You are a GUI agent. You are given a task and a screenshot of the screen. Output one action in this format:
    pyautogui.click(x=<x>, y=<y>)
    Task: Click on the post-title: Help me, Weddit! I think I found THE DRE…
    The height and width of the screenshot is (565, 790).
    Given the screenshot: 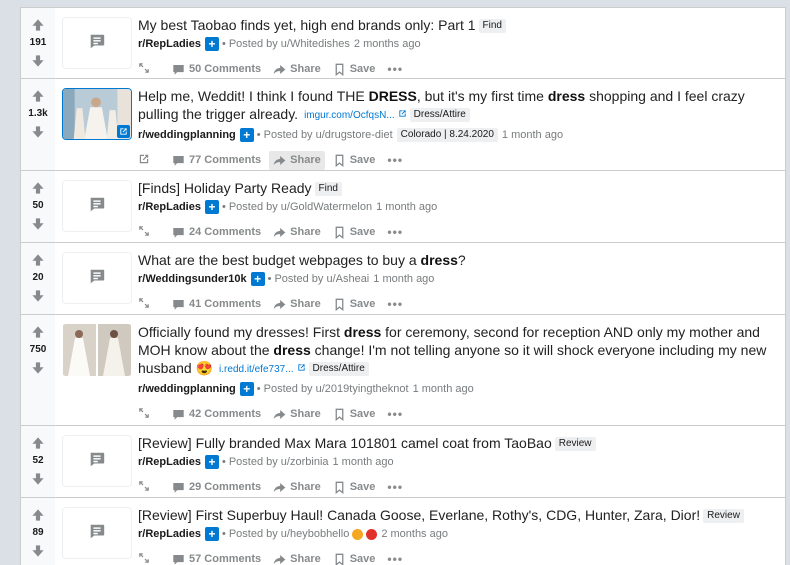 What is the action you would take?
    pyautogui.click(x=457, y=106)
    